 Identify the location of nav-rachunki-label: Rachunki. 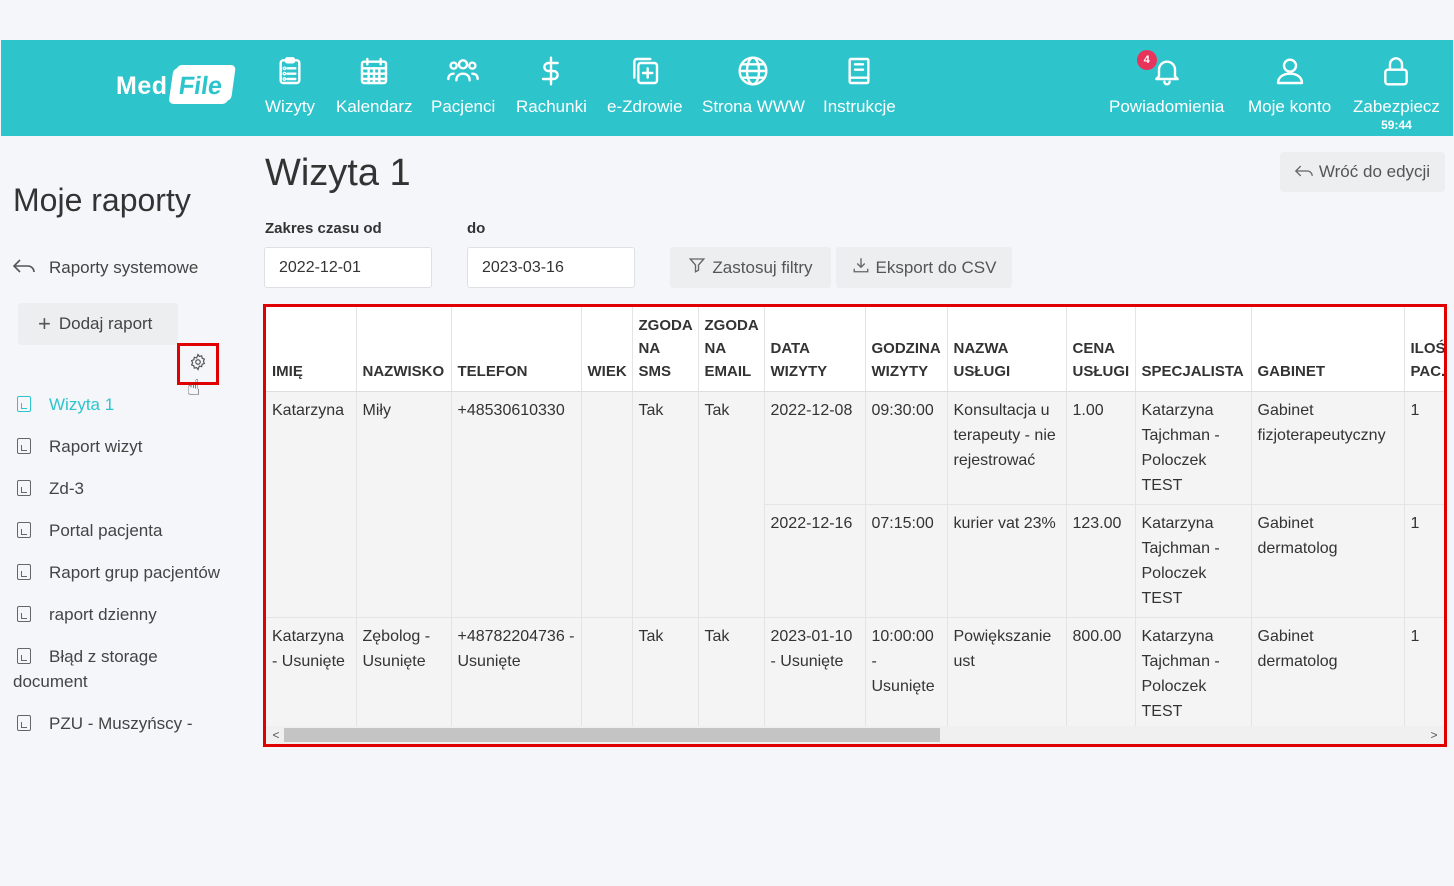
(551, 106).